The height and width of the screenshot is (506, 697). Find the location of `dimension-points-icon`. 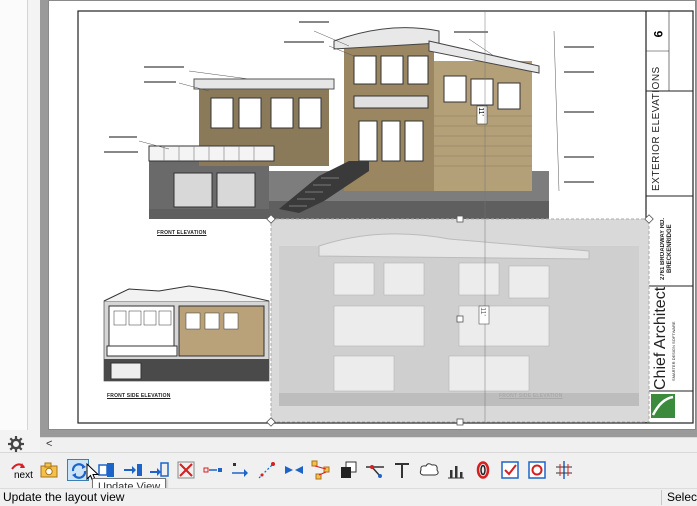

dimension-points-icon is located at coordinates (212, 470).